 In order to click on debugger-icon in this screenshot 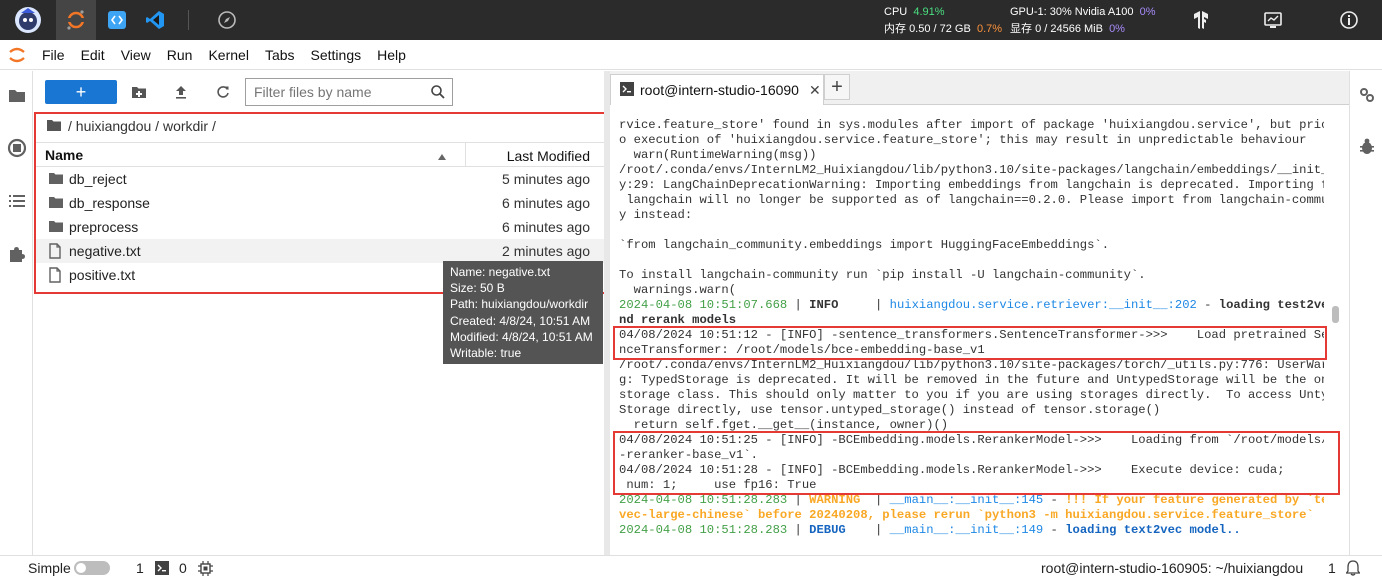, I will do `click(1366, 147)`.